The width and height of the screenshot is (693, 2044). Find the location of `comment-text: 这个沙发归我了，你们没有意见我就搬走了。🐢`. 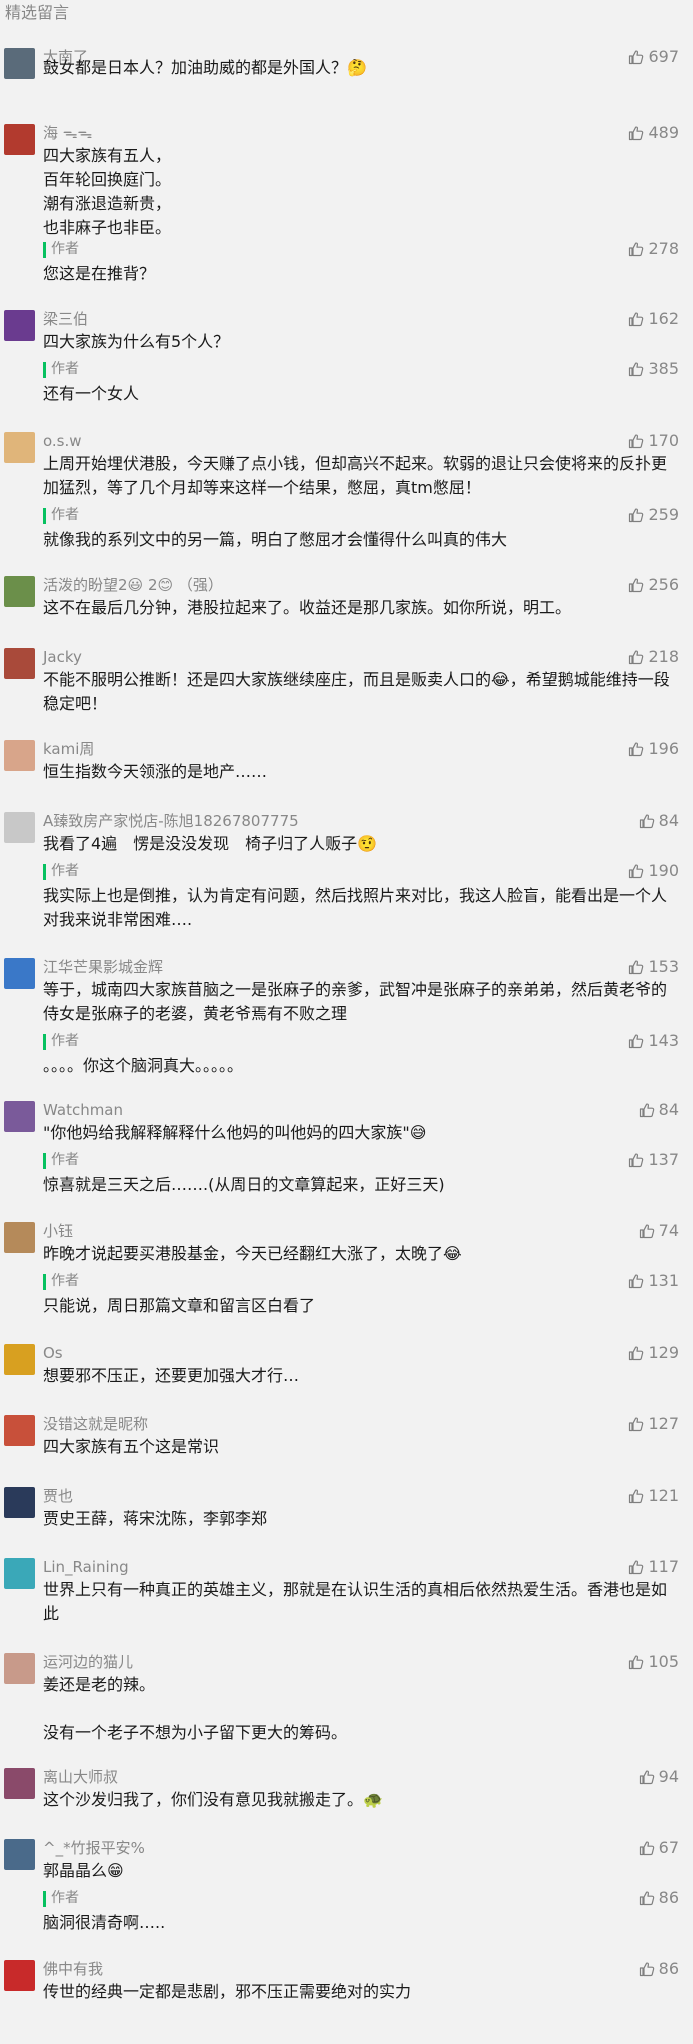

comment-text: 这个沙发归我了，你们没有意见我就搬走了。🐢 is located at coordinates (213, 1799).